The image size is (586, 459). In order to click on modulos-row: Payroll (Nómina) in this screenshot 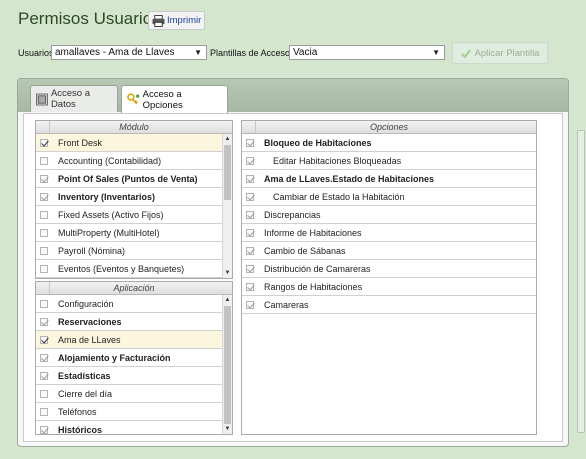, I will do `click(134, 251)`.